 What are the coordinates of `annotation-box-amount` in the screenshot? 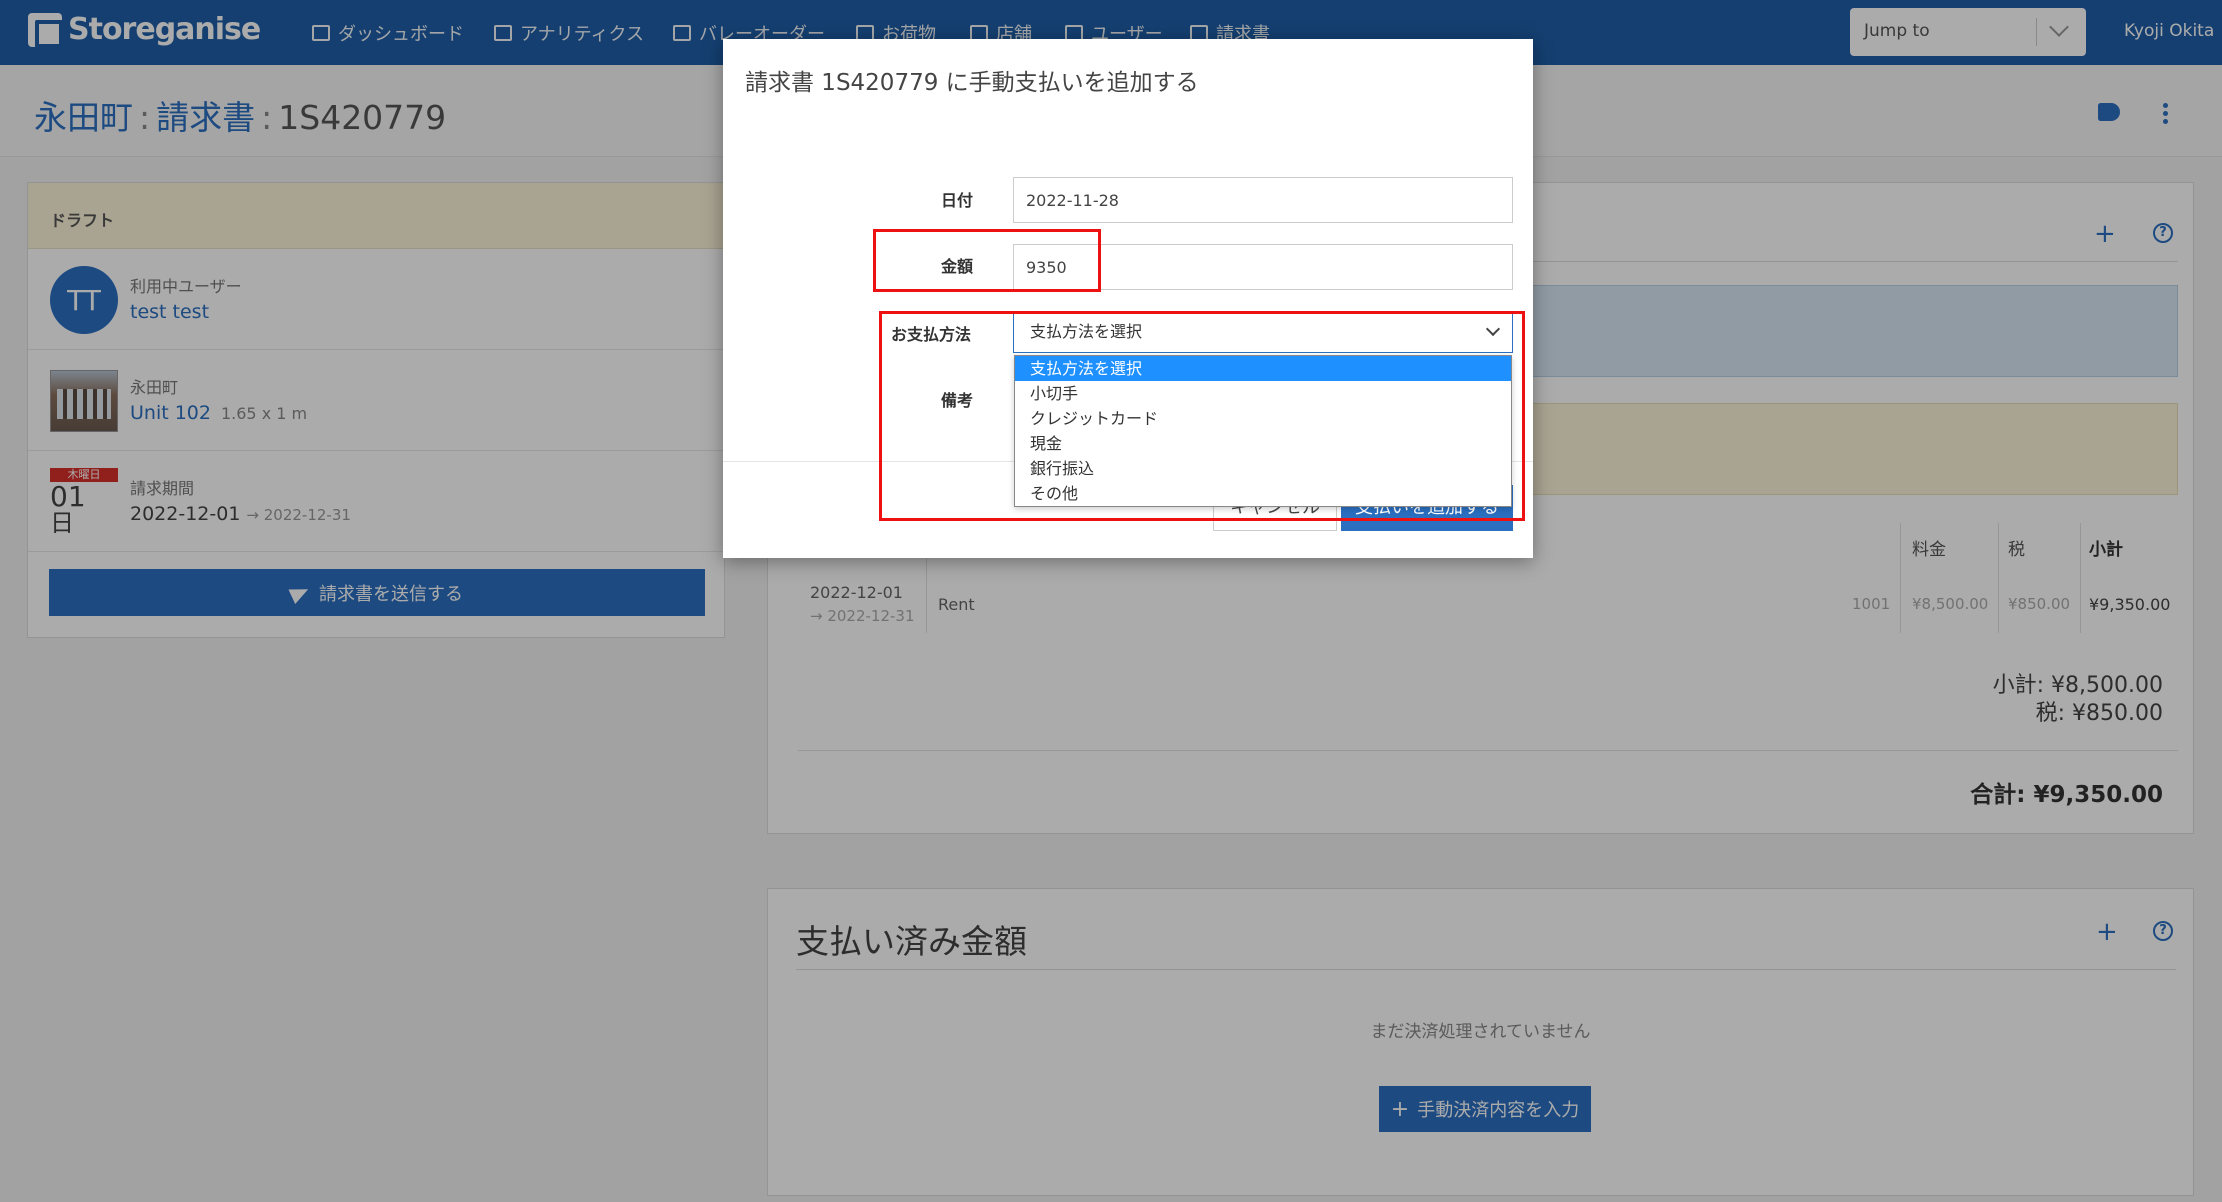 It's located at (987, 260).